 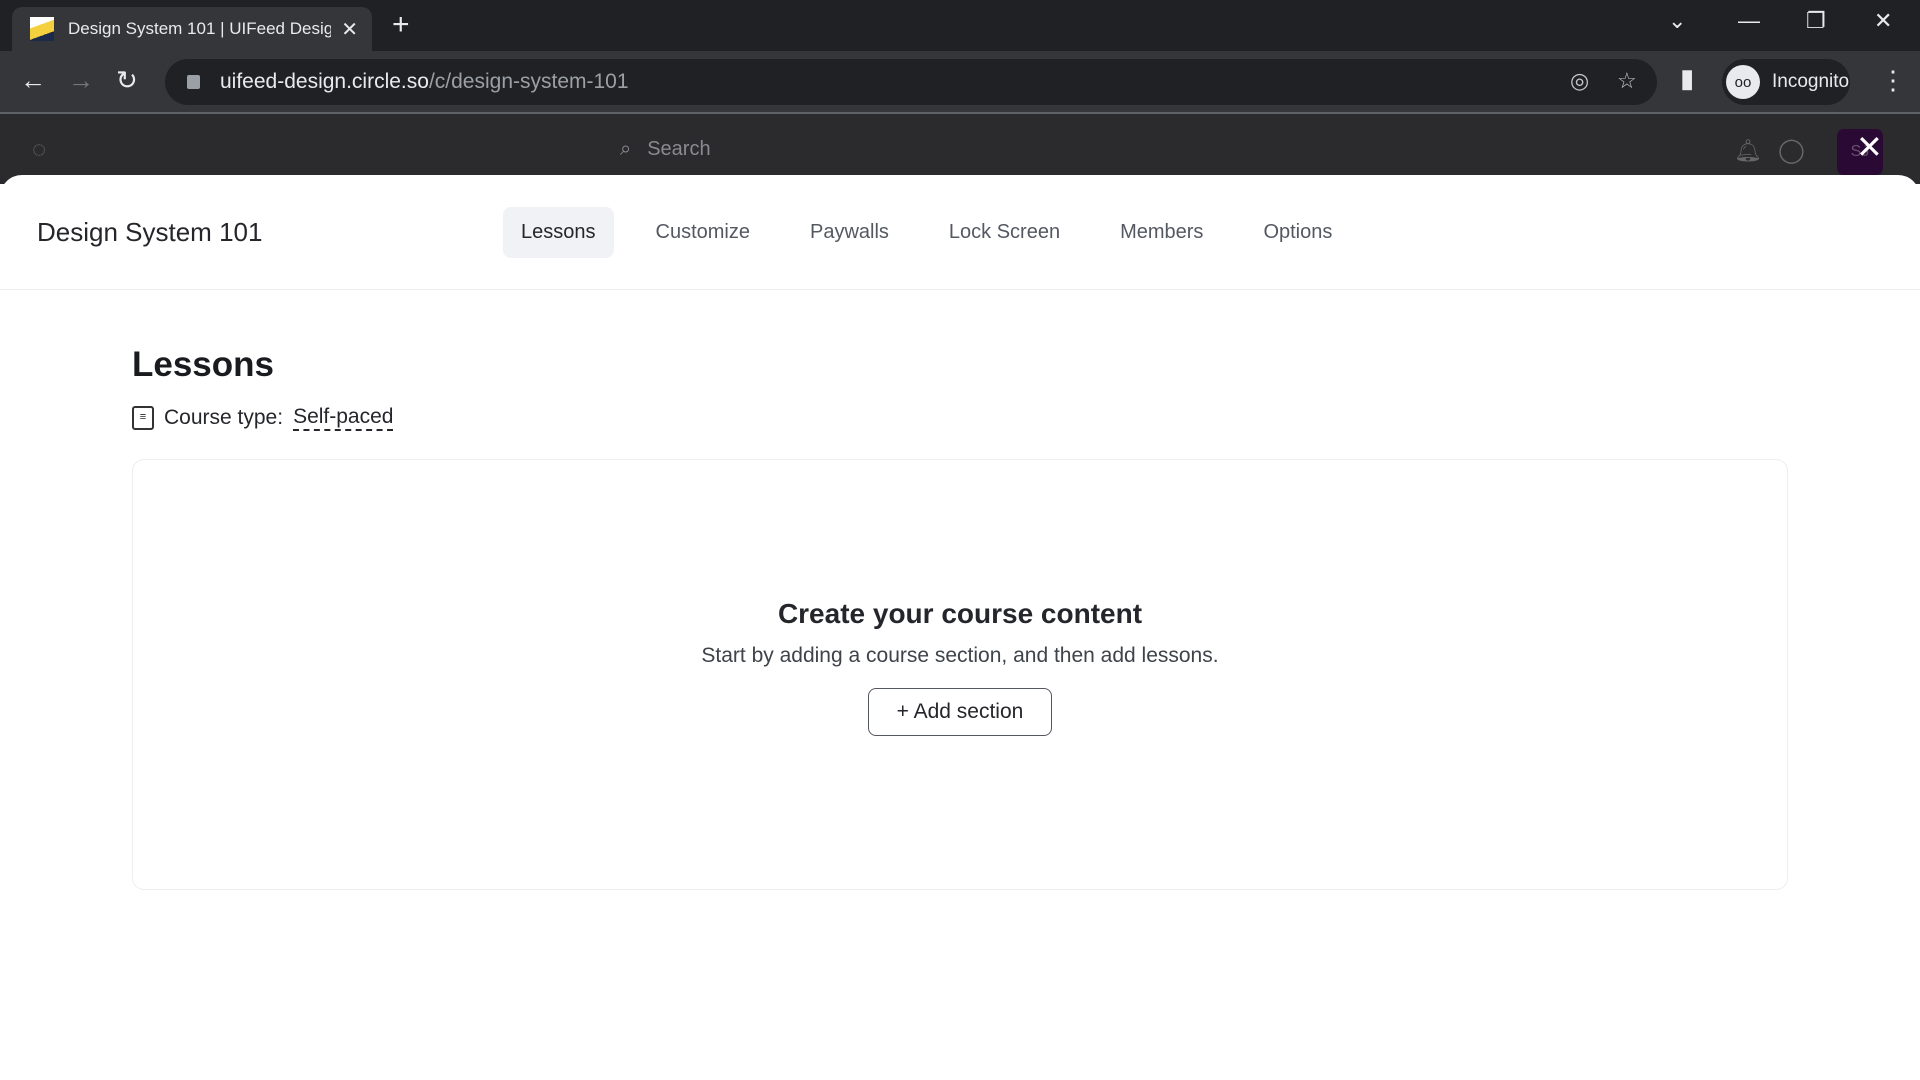 I want to click on tab-lessons: Lessons, so click(x=558, y=232).